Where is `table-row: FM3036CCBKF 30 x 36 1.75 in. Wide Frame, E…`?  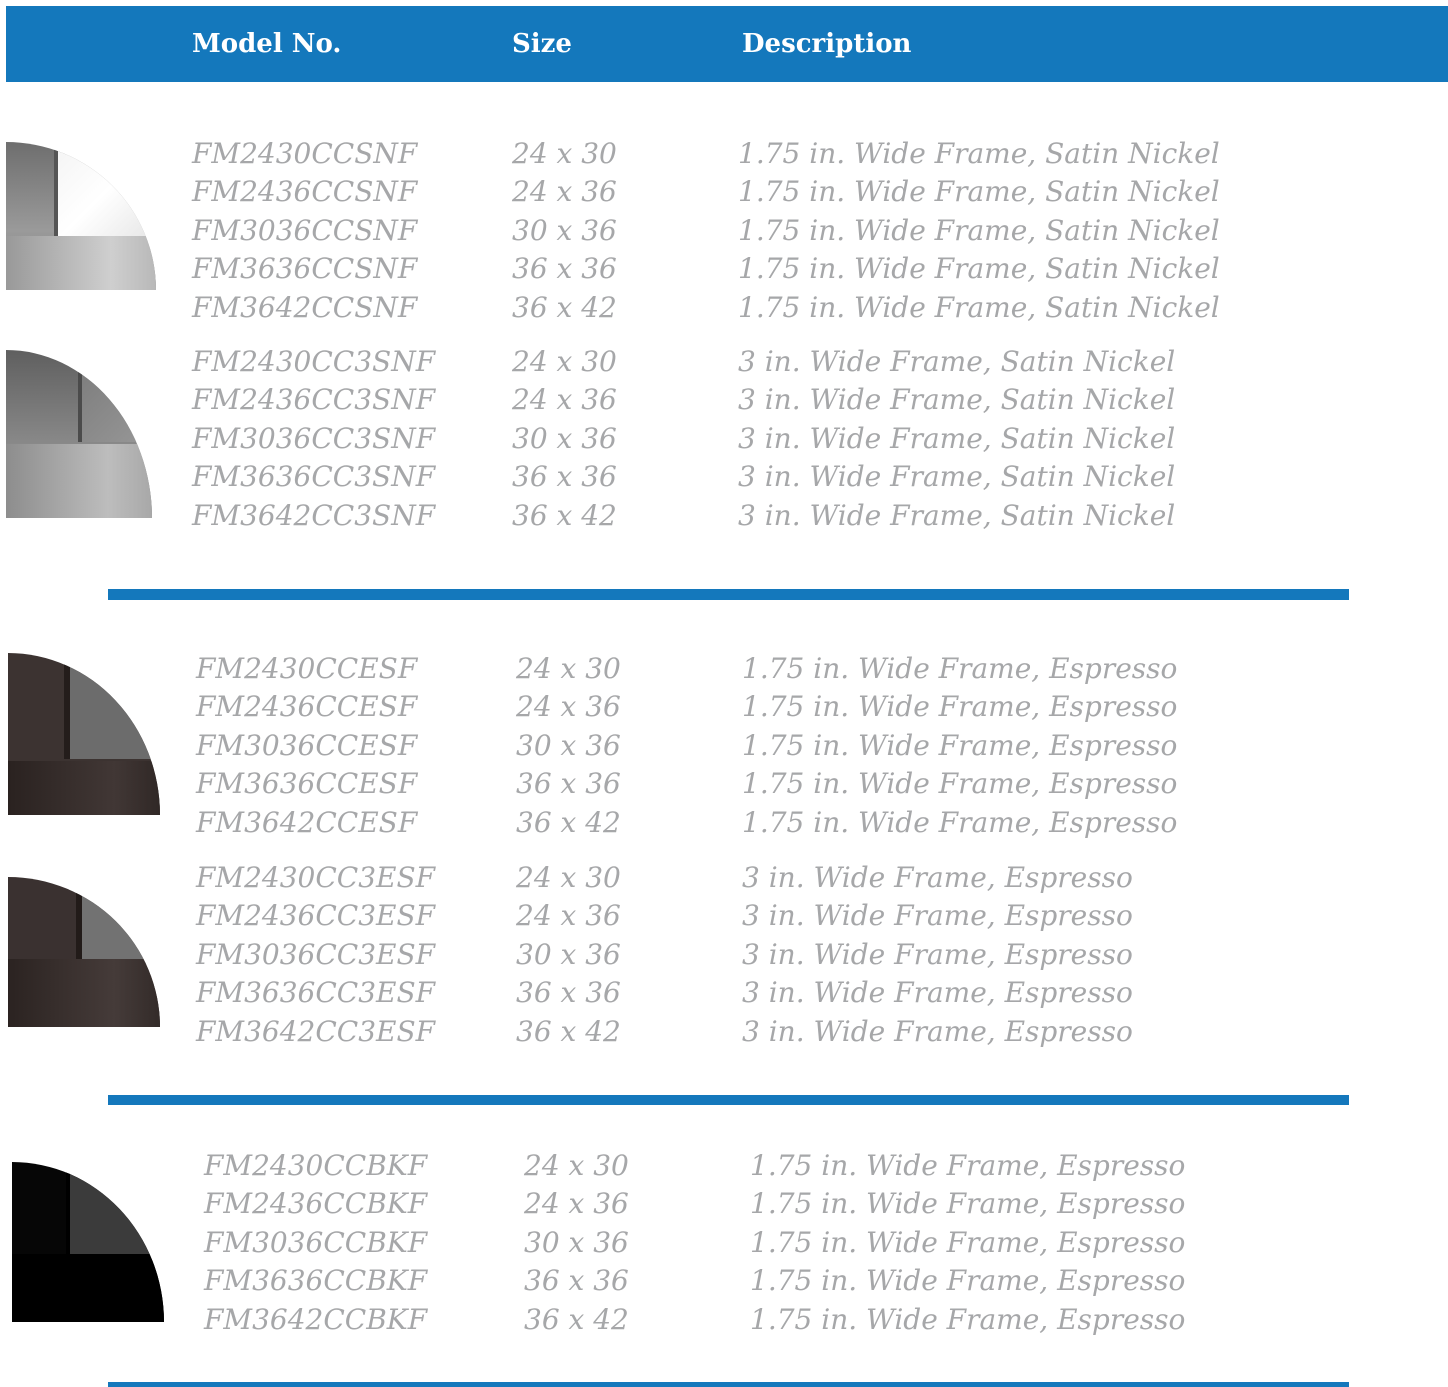 table-row: FM3036CCBKF 30 x 36 1.75 in. Wide Frame, E… is located at coordinates (600, 1243).